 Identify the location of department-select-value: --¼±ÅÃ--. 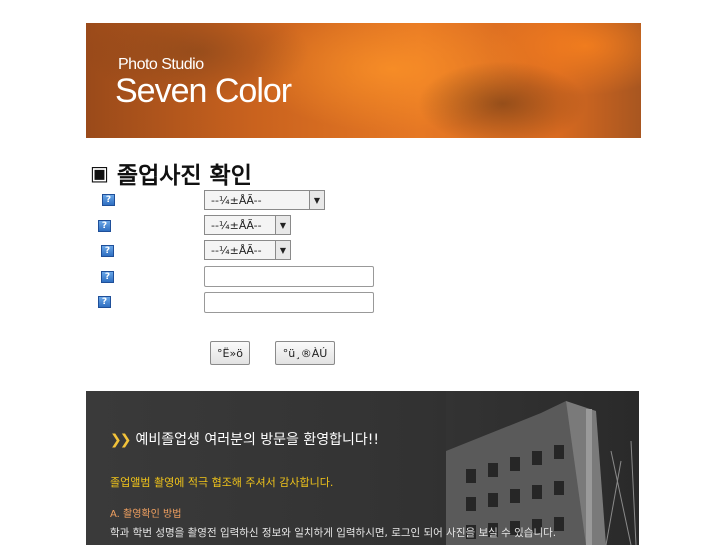
(236, 200).